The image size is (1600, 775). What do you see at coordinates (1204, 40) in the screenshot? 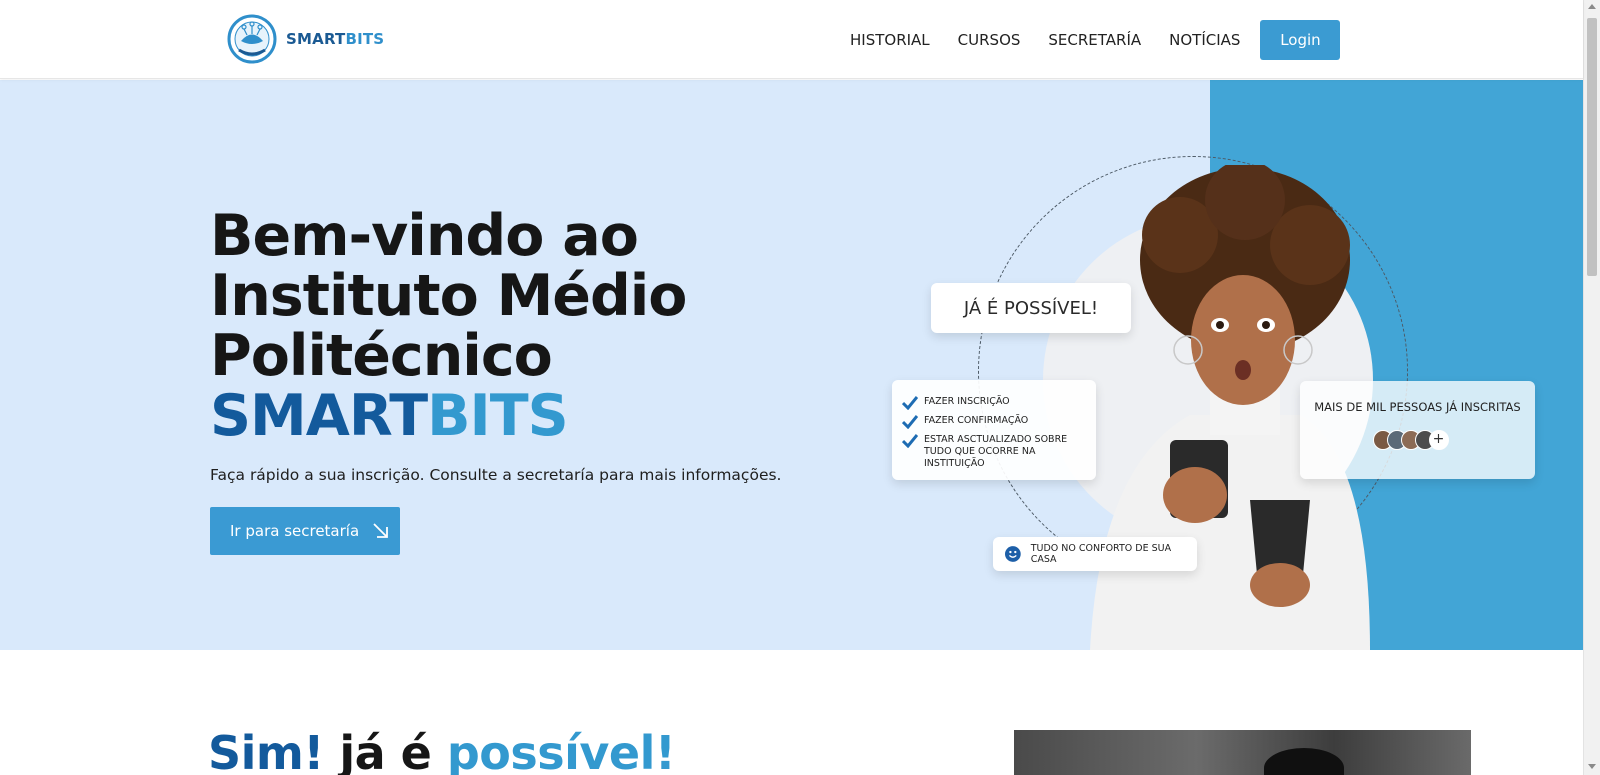
I see `nav-item-noticias: NOTÍCIAS` at bounding box center [1204, 40].